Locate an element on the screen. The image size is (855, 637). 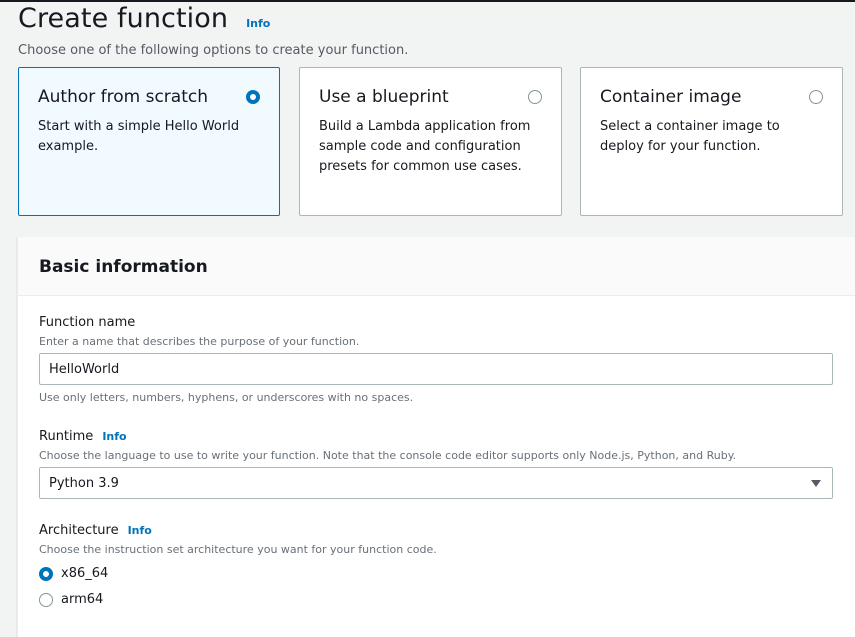
function-name-label: Function name is located at coordinates (87, 322).